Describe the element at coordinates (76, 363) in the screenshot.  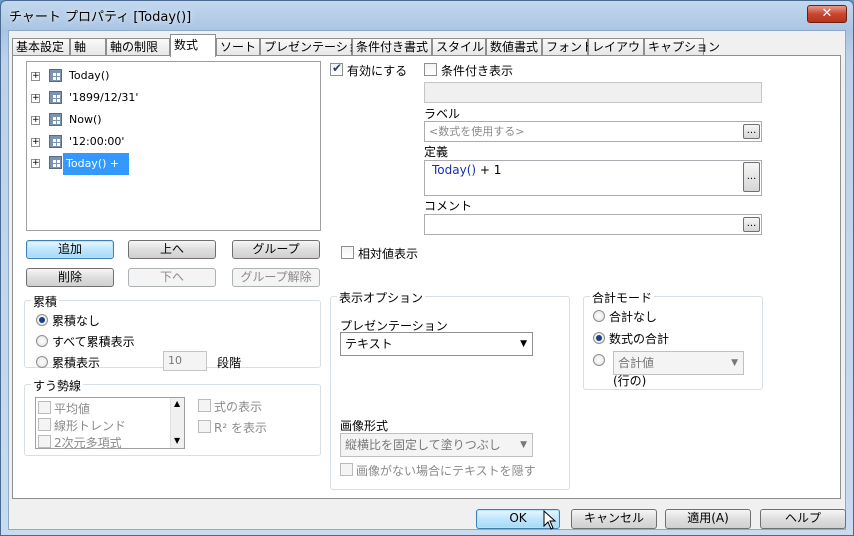
I see `radio-label: 累積表示` at that location.